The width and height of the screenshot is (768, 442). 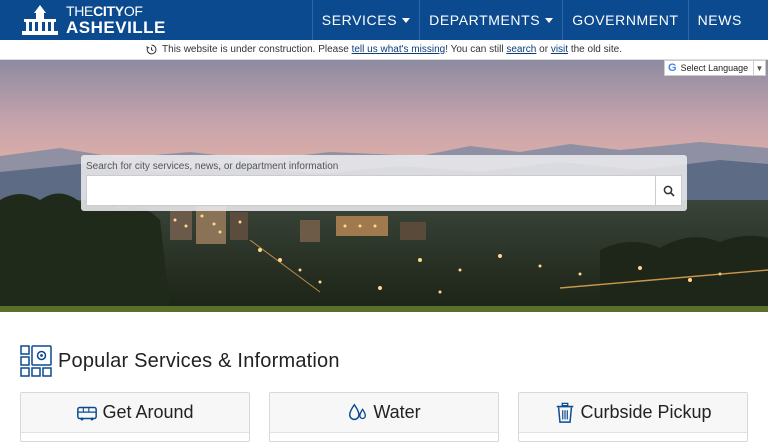 I want to click on logo-asheville: ASHEVILLE, so click(x=116, y=27).